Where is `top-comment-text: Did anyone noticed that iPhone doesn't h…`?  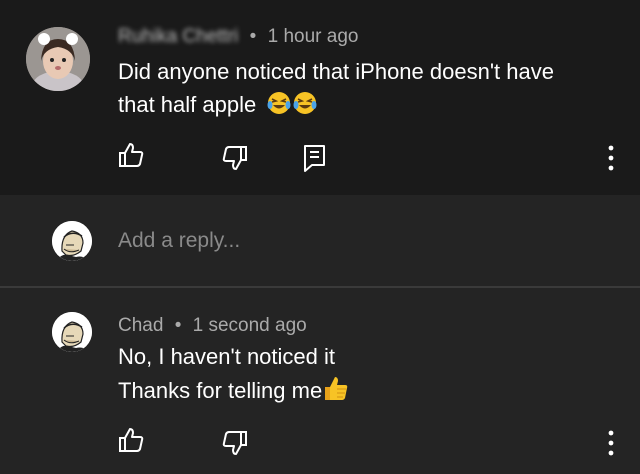 top-comment-text: Did anyone noticed that iPhone doesn't h… is located at coordinates (336, 90).